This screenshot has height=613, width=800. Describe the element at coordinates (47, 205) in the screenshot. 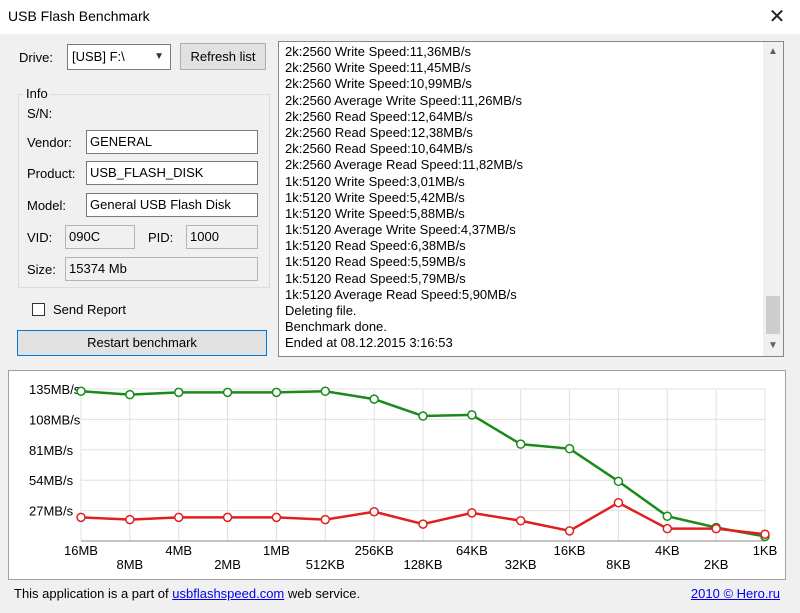

I see `model-label: Model:` at that location.